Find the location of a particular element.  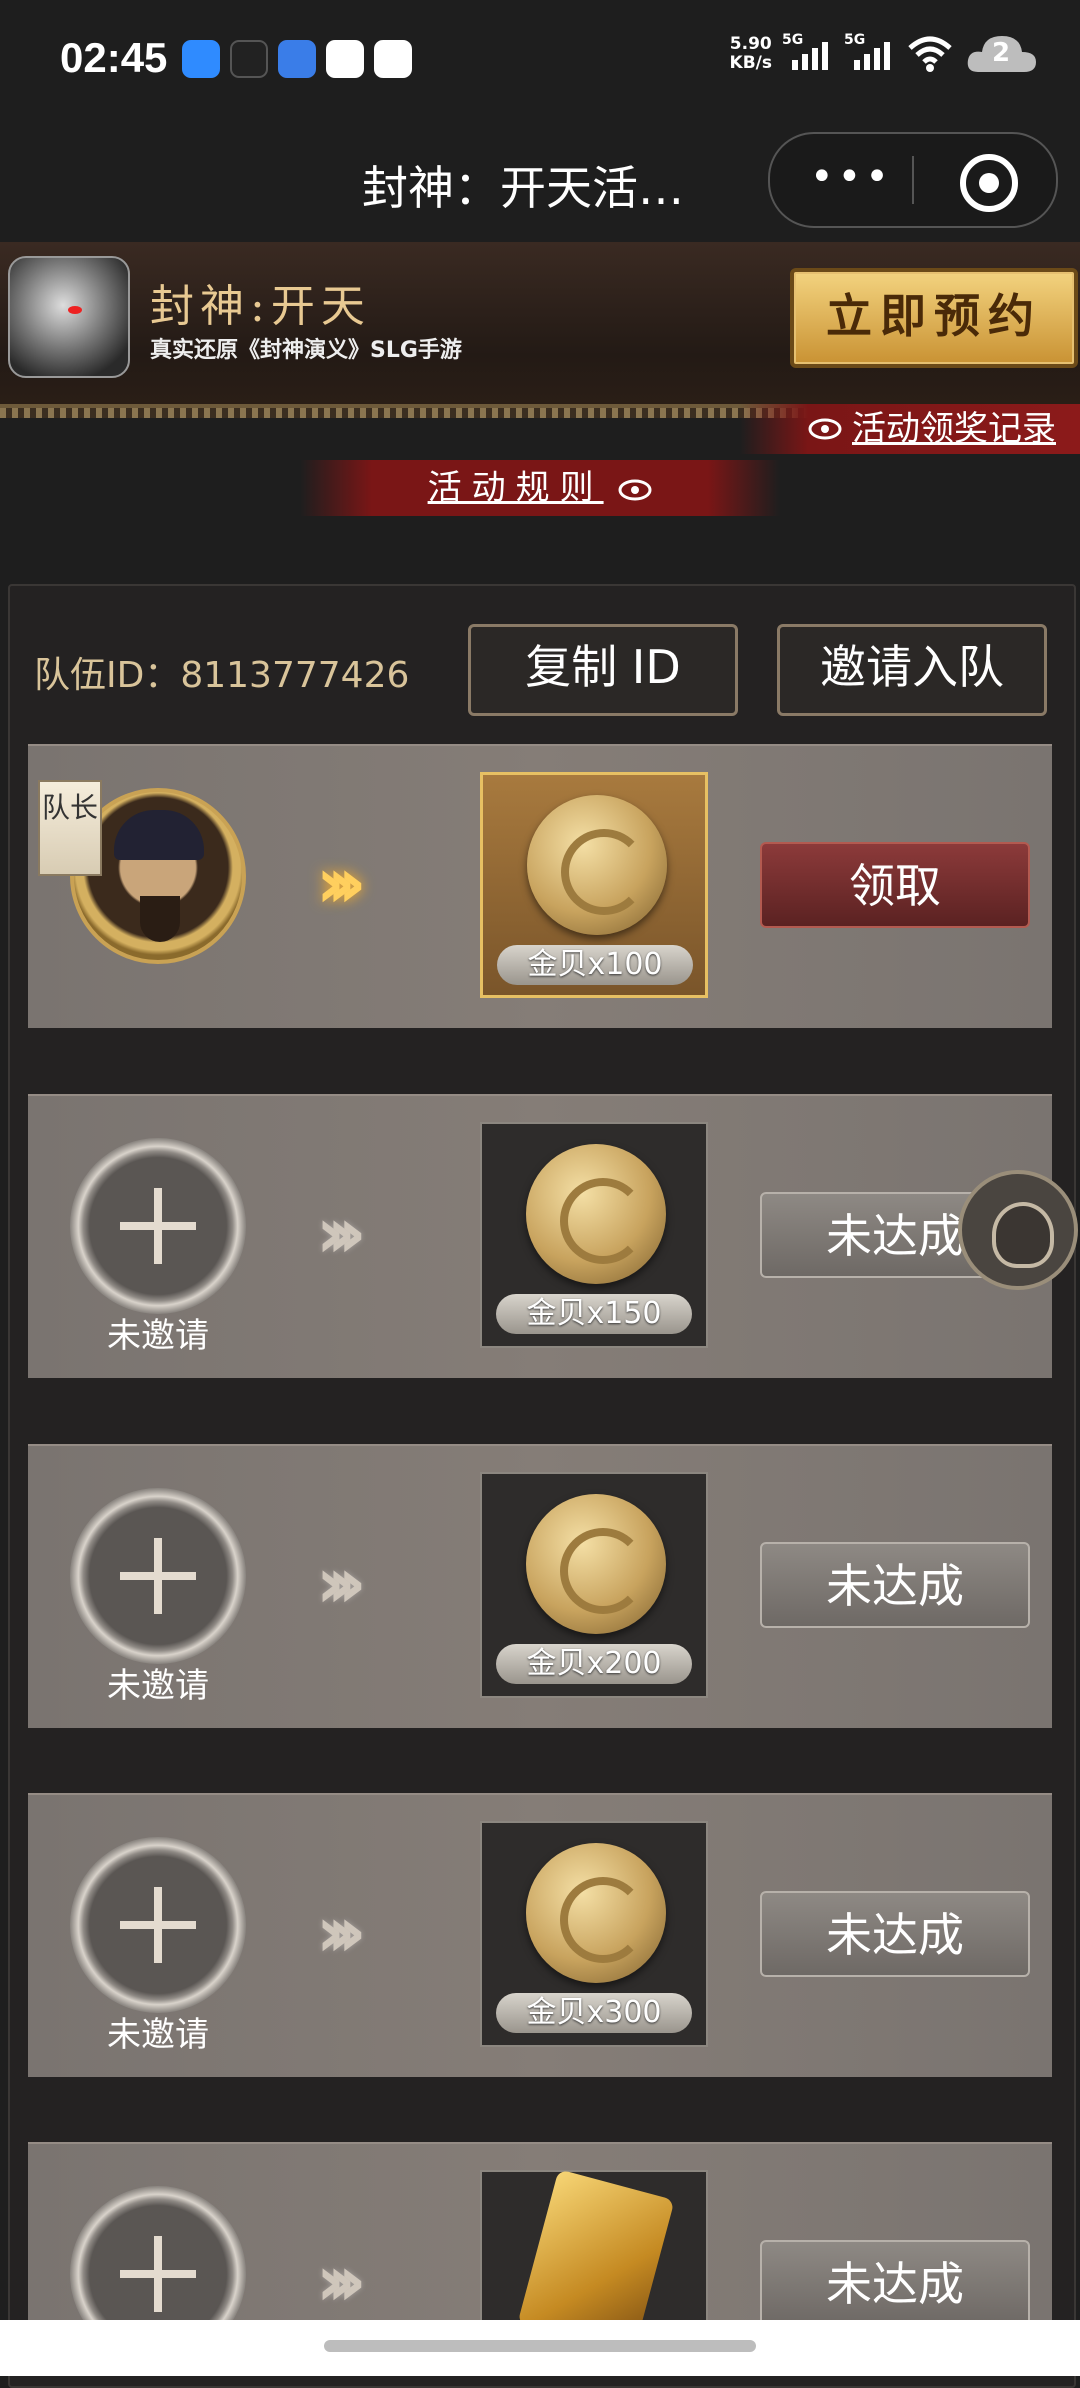

claim-button: 领取 is located at coordinates (895, 885).